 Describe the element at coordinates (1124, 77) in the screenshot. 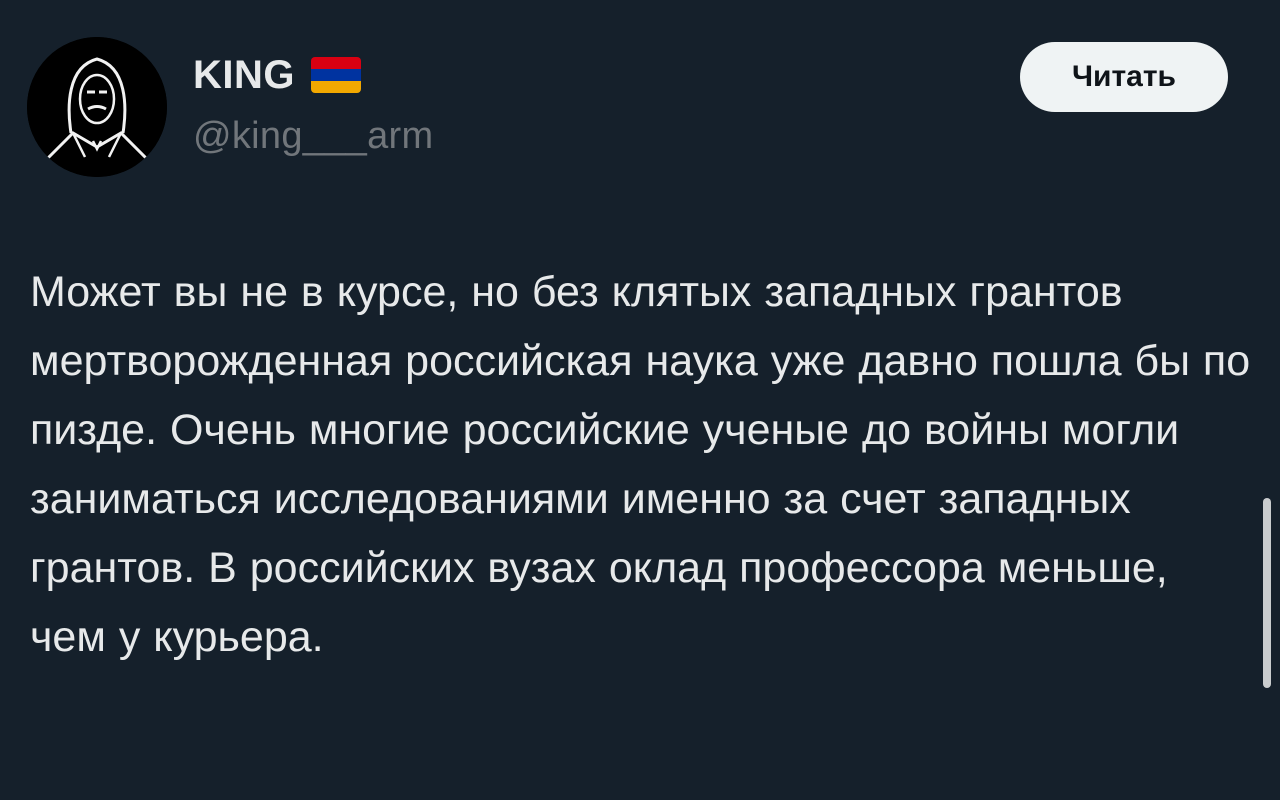

I see `follow-button: Читать` at that location.